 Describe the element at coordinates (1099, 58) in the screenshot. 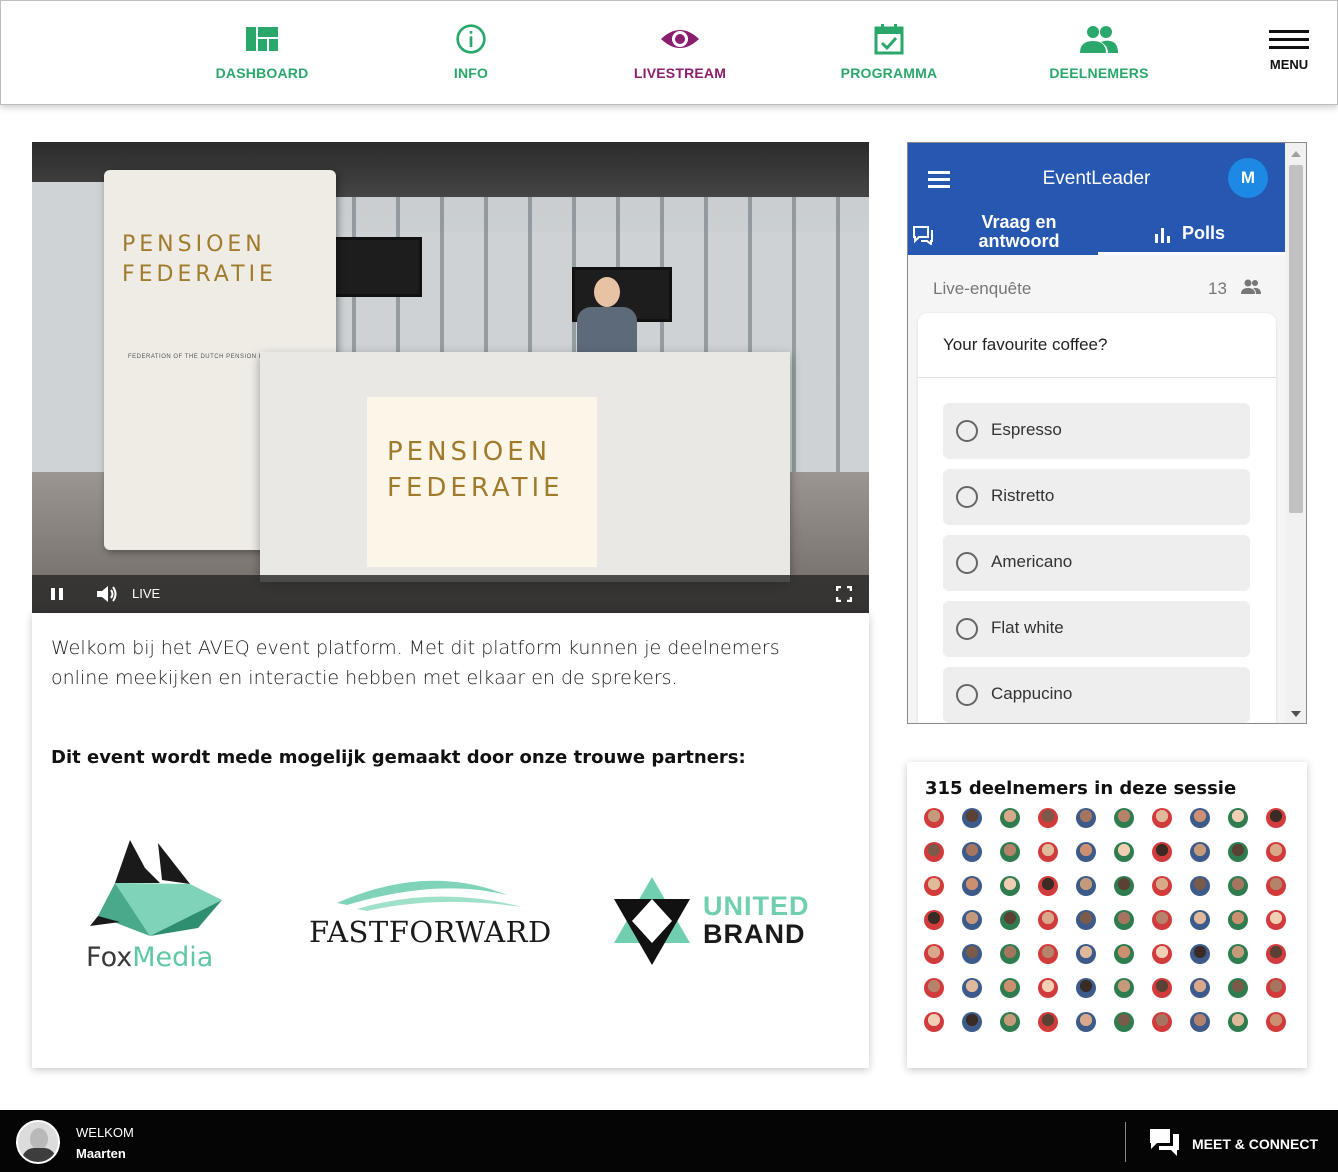

I see `nav-deelnemers: DEELNEMERS` at that location.